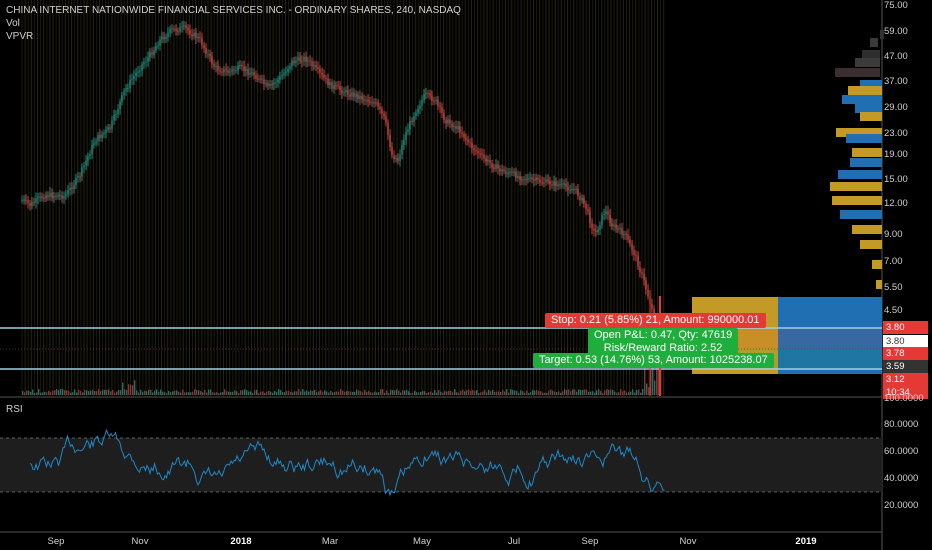 The height and width of the screenshot is (550, 932). What do you see at coordinates (893, 261) in the screenshot?
I see `price-axis-tick: 7.00` at bounding box center [893, 261].